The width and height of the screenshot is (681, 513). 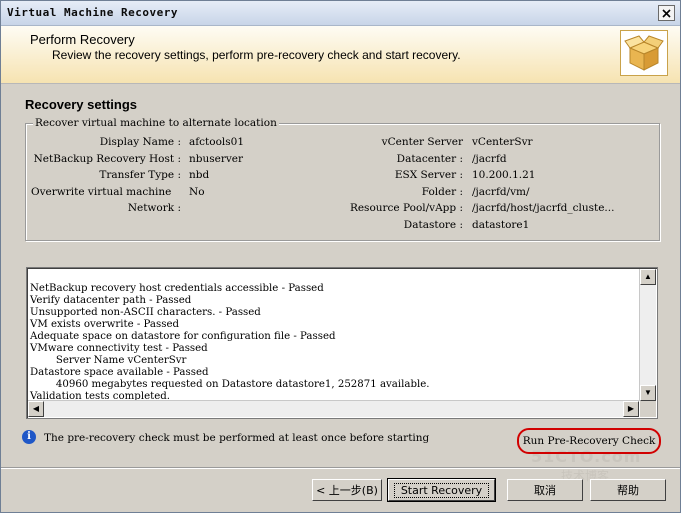 What do you see at coordinates (428, 175) in the screenshot?
I see `esx-server-label: ESX Server :` at bounding box center [428, 175].